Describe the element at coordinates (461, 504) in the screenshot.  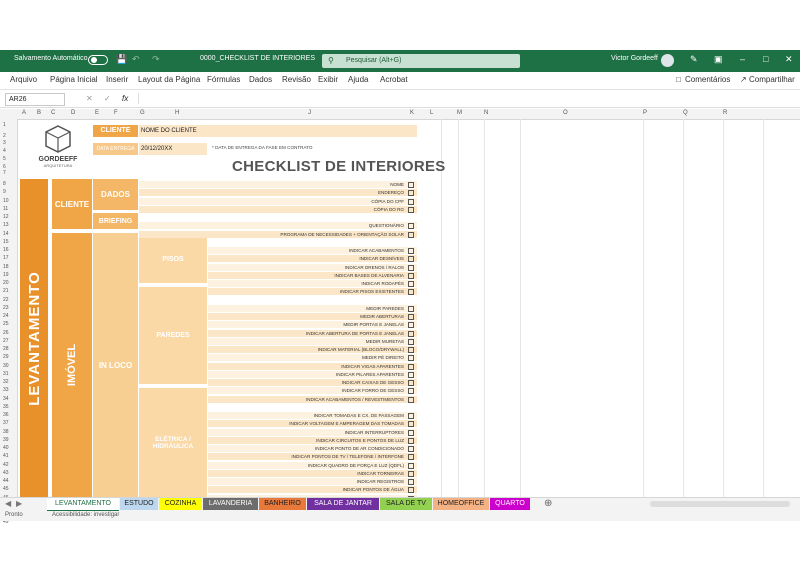
I see `tab-homeoffice: HOMEOFFICE` at that location.